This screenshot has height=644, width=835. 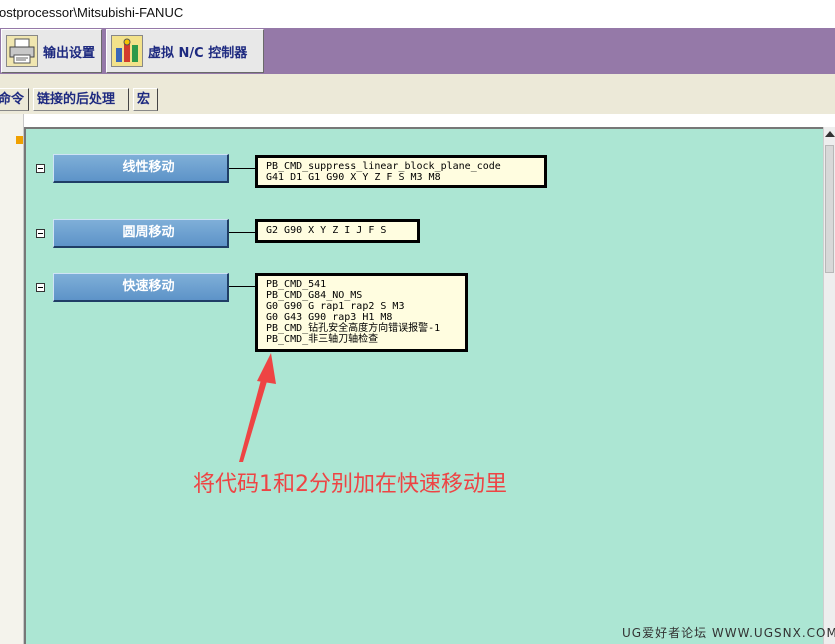 I want to click on annotation-arrow-icon, so click(x=257, y=407).